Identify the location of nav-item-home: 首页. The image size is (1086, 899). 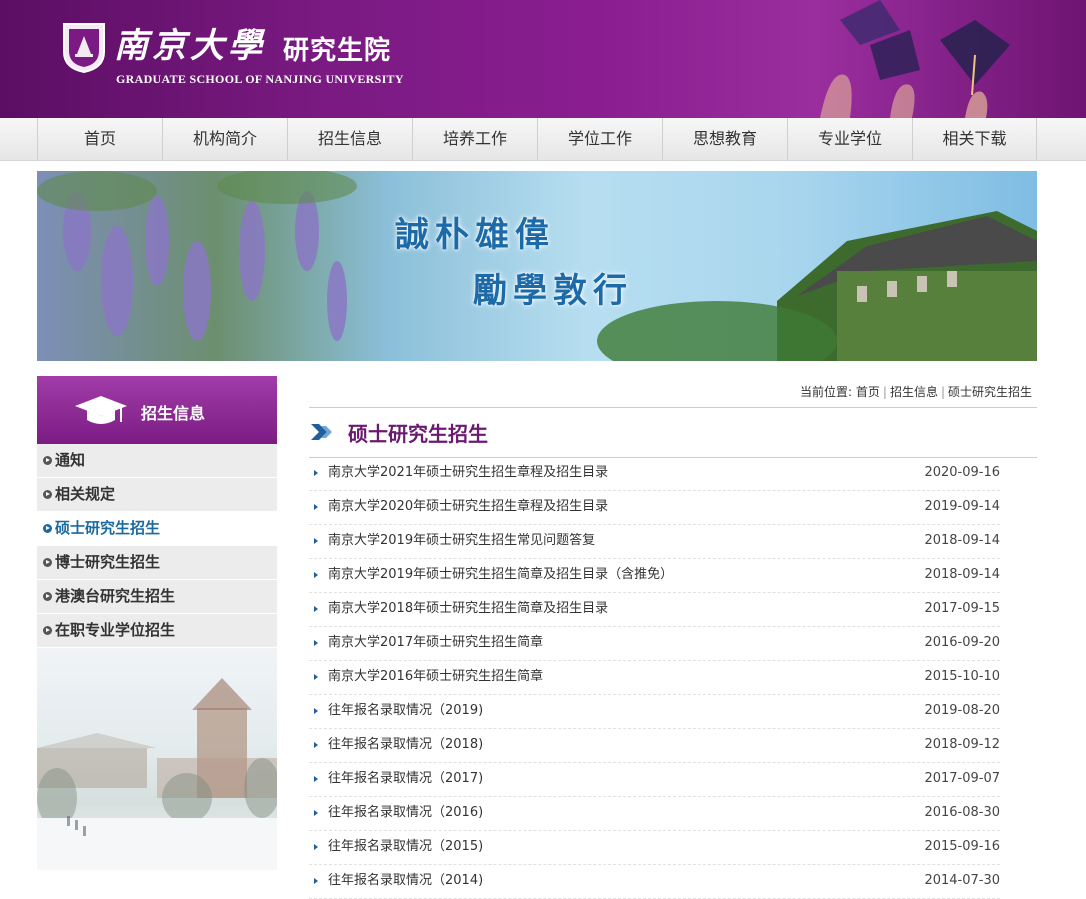
(99, 139).